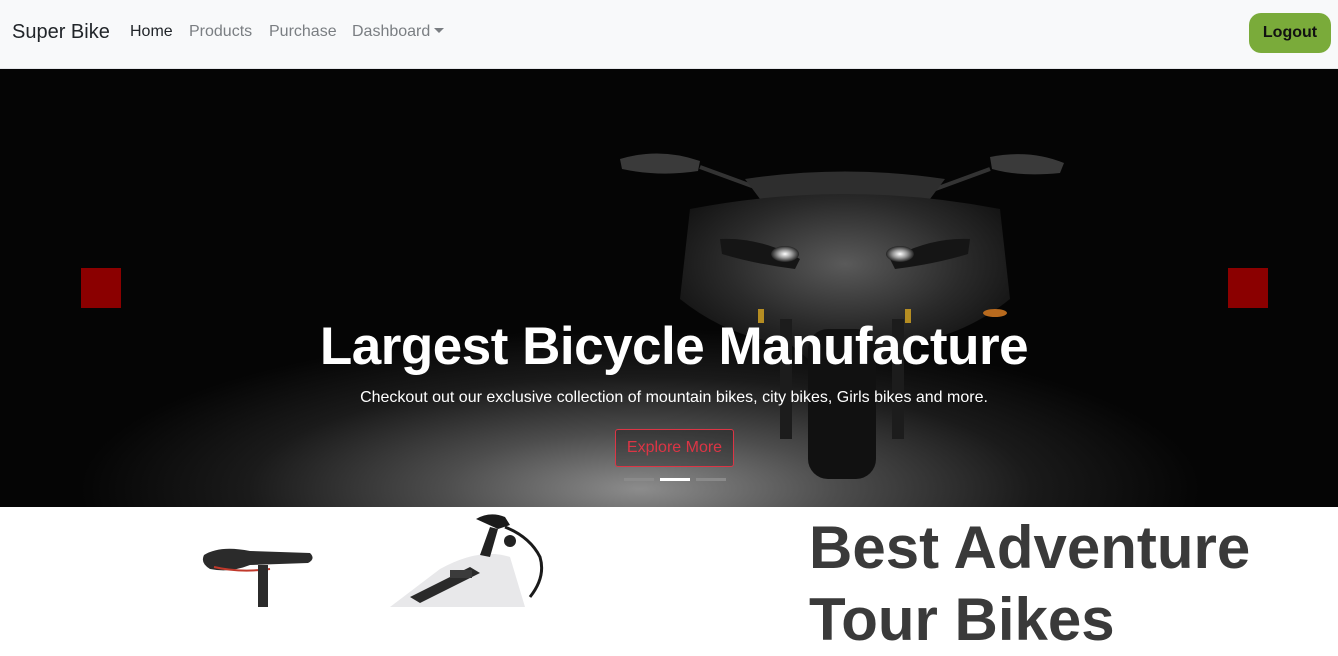 This screenshot has height=656, width=1338. Describe the element at coordinates (151, 32) in the screenshot. I see `nav-home: Home` at that location.